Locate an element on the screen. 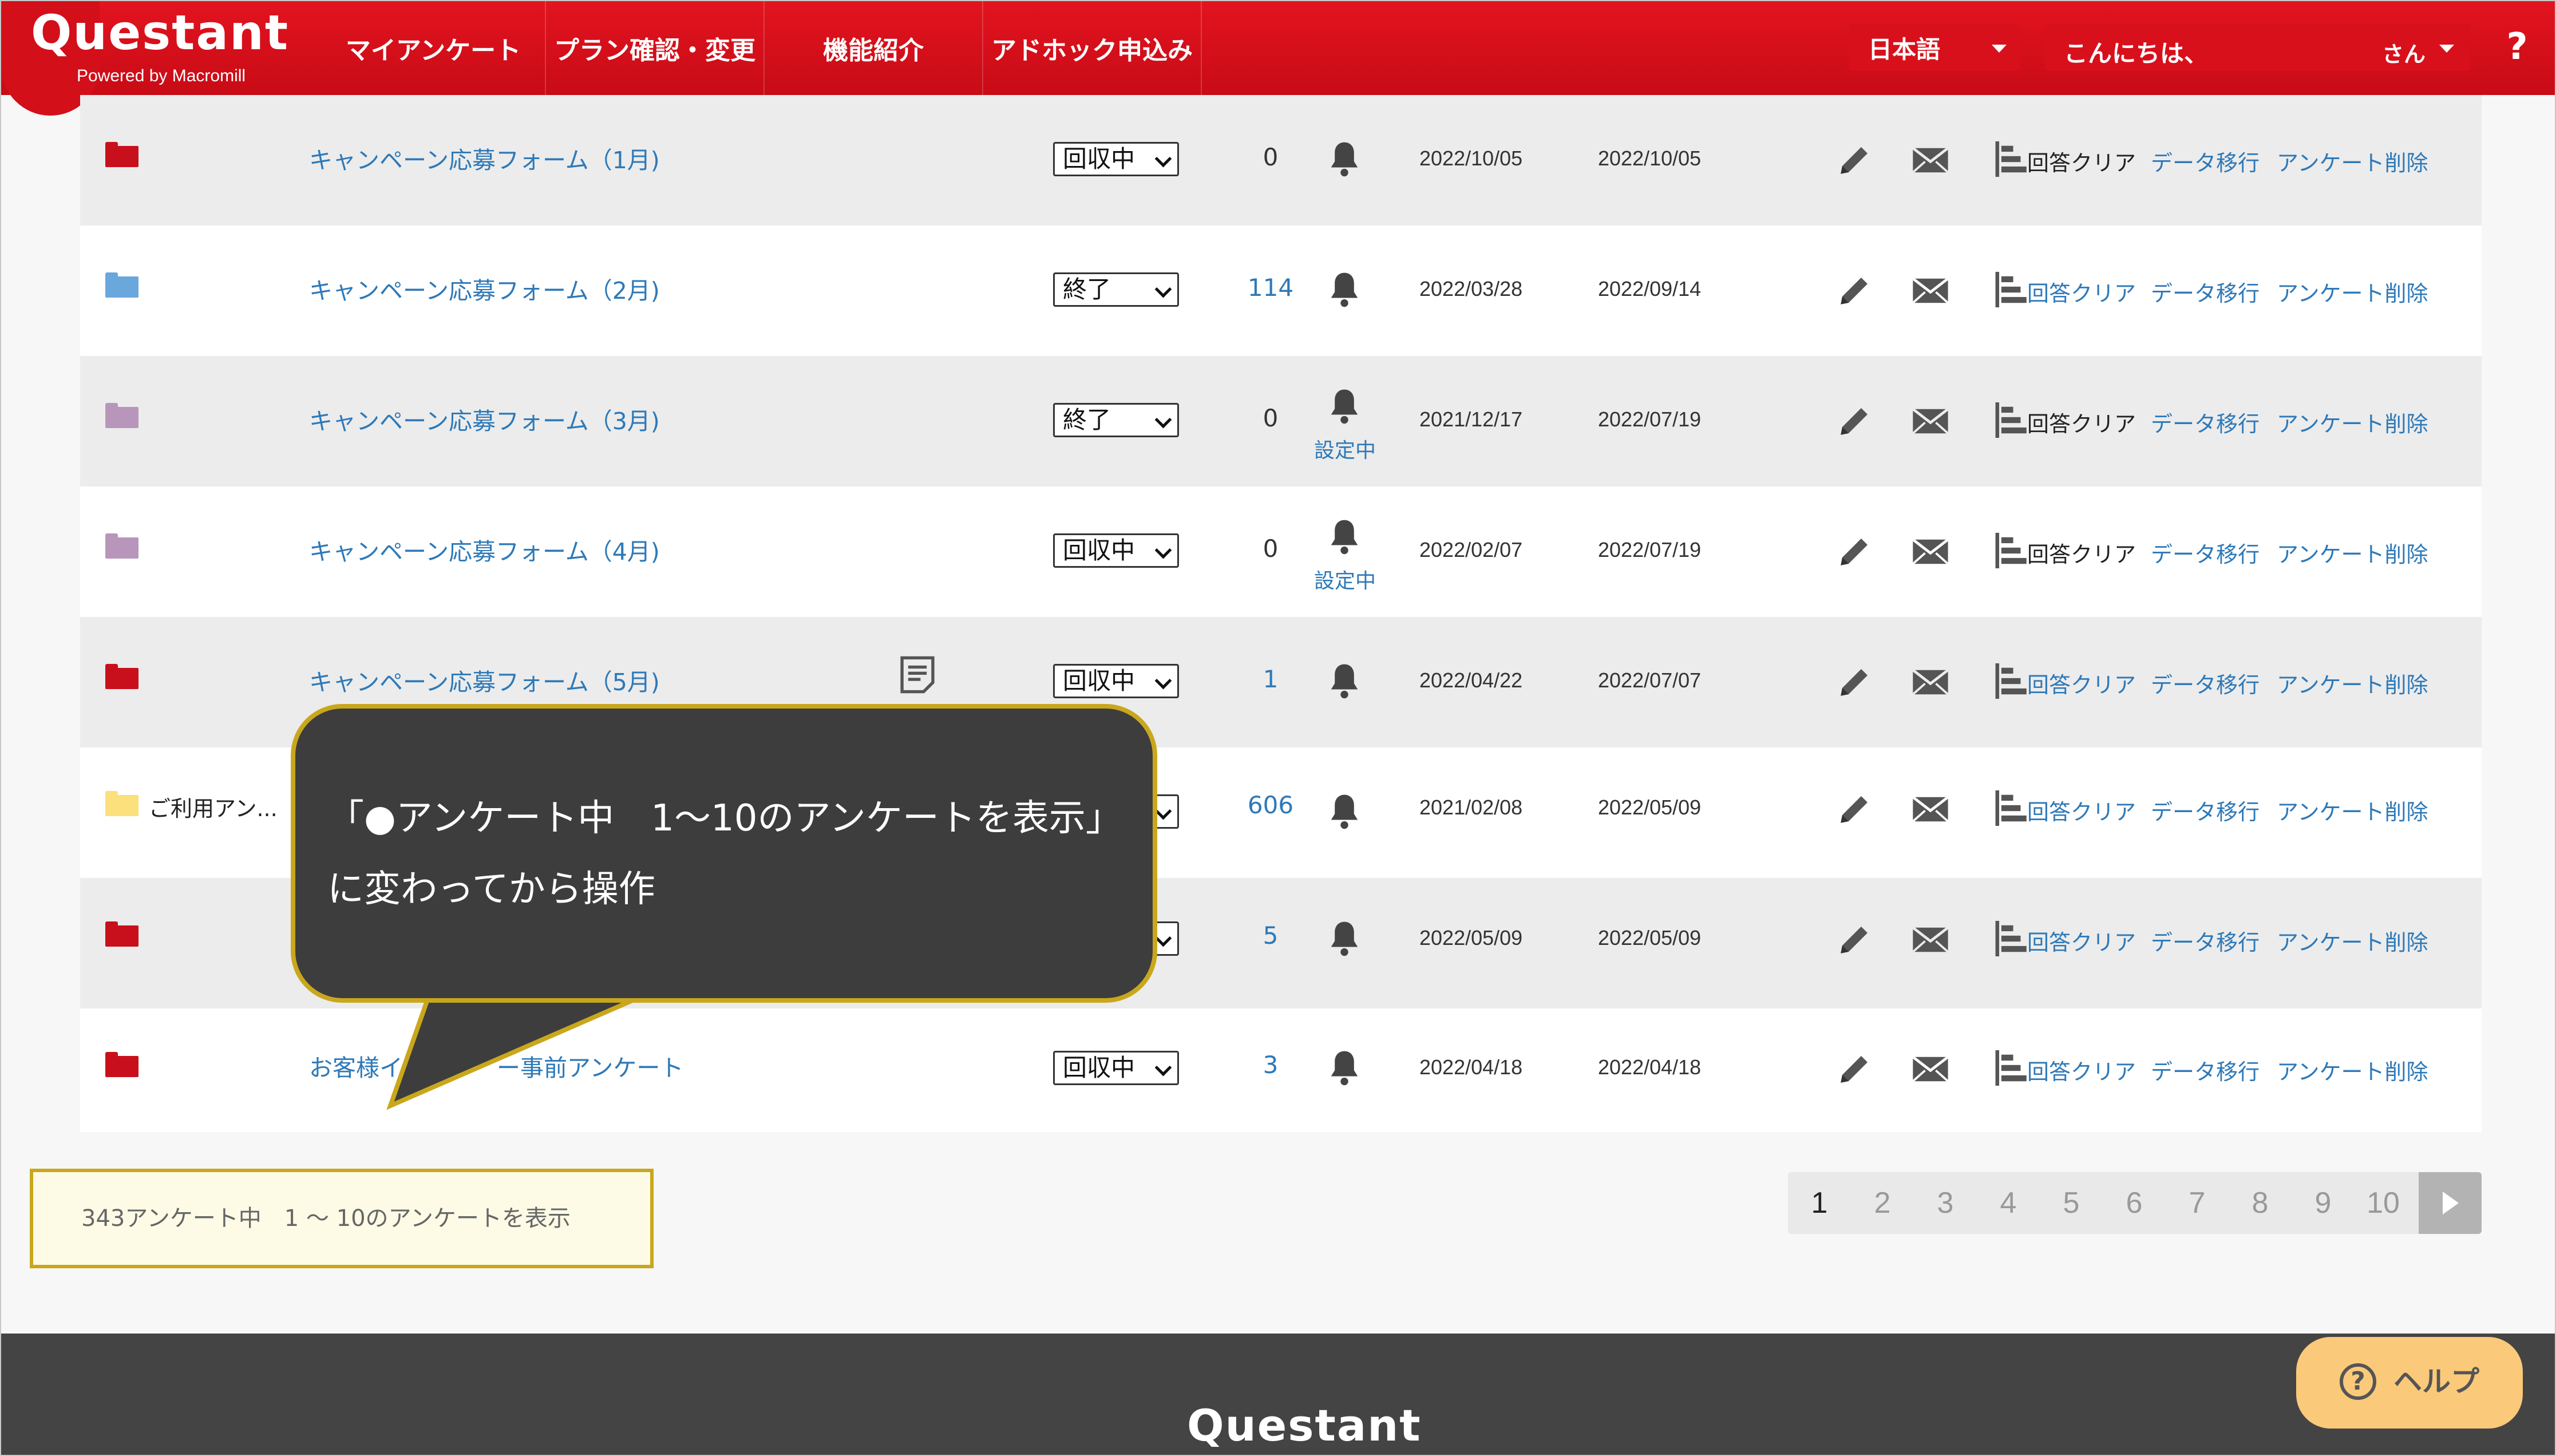  nav-my-survey: マイアンケート is located at coordinates (434, 48).